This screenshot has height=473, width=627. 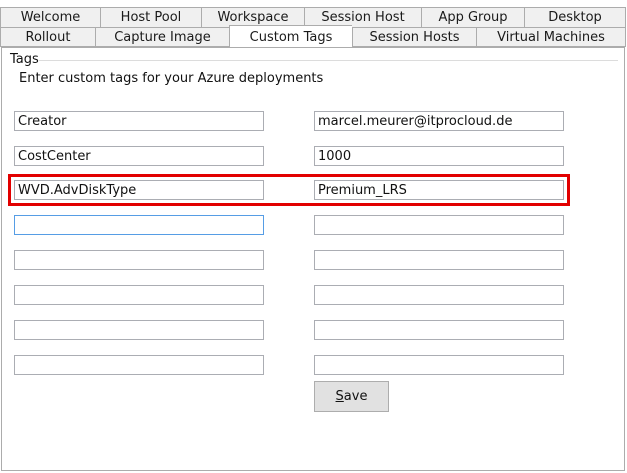 What do you see at coordinates (252, 17) in the screenshot?
I see `tab-workspace: Workspace` at bounding box center [252, 17].